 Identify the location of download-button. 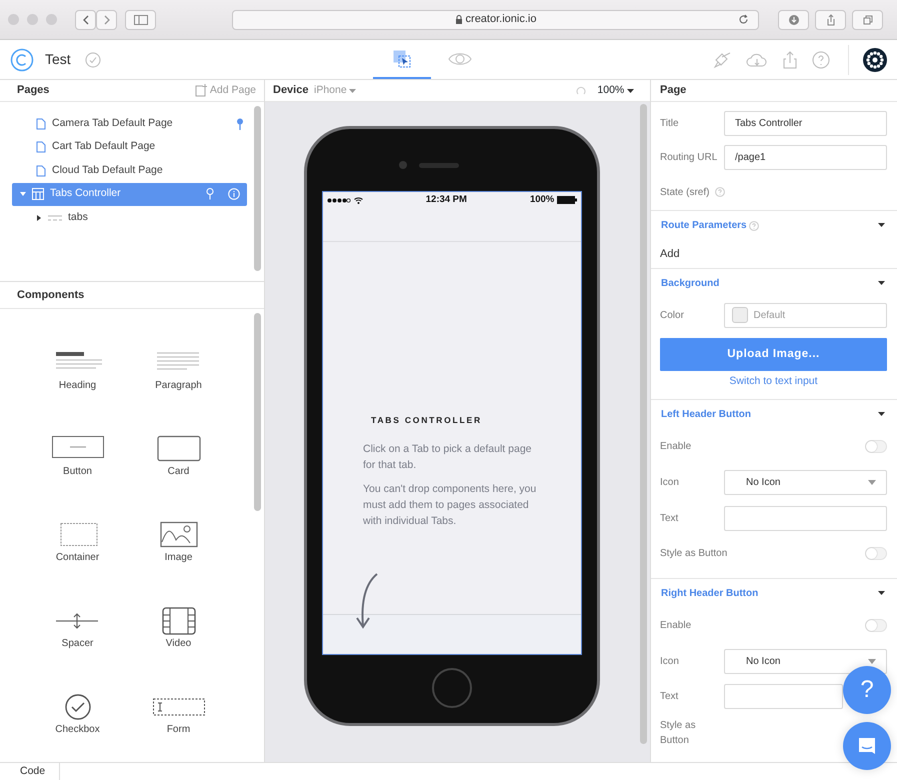
(793, 20).